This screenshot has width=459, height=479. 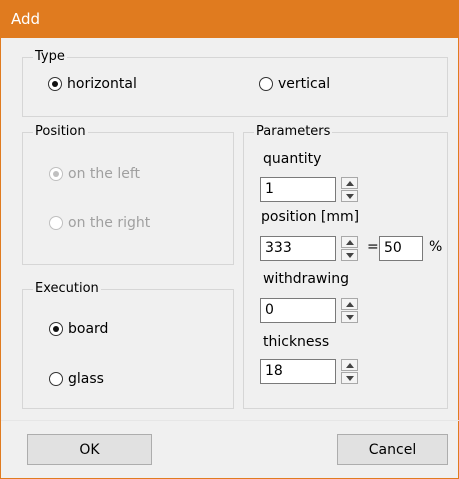 I want to click on position-mm-spinner, so click(x=349, y=248).